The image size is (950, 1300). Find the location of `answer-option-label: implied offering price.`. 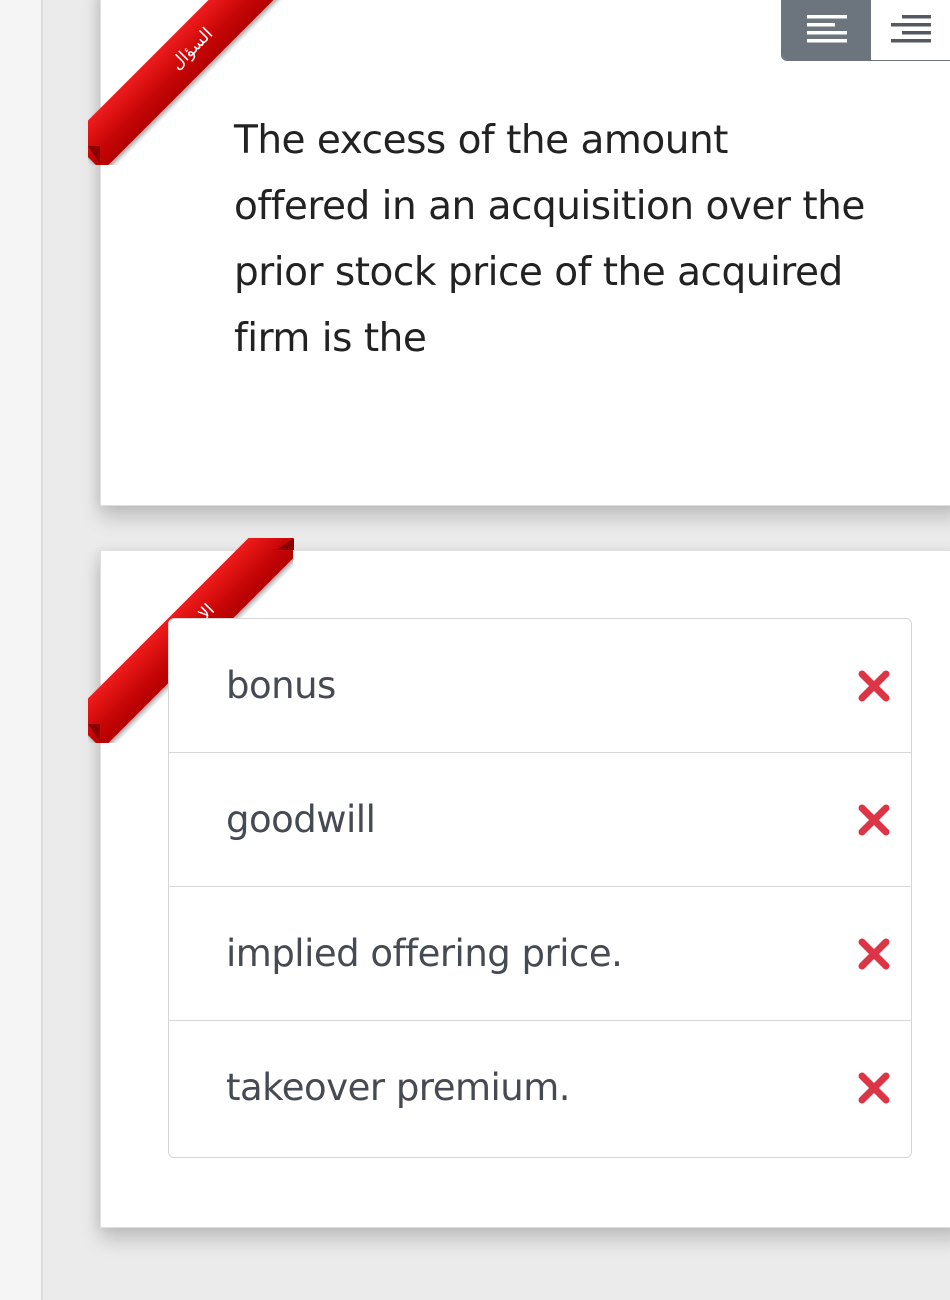

answer-option-label: implied offering price. is located at coordinates (424, 953).